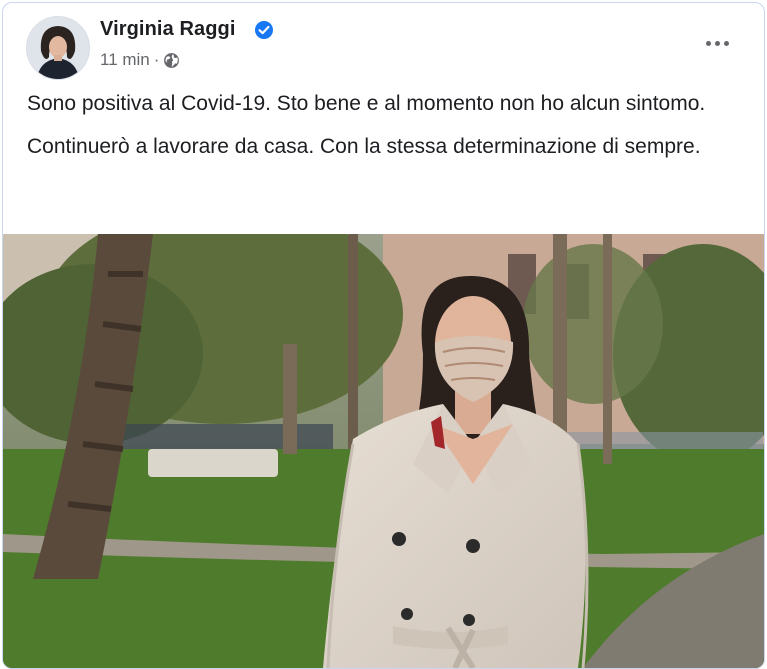 The width and height of the screenshot is (767, 669). What do you see at coordinates (708, 43) in the screenshot?
I see `more-options-icon` at bounding box center [708, 43].